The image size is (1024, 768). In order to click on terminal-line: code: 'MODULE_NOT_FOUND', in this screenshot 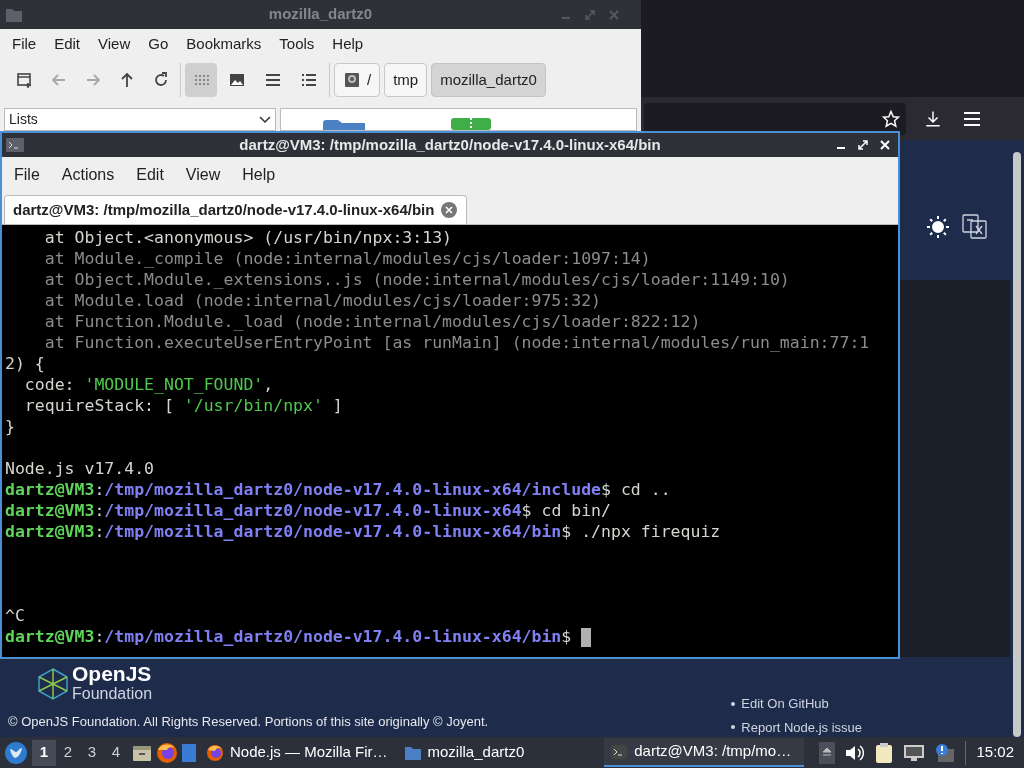, I will do `click(148, 384)`.